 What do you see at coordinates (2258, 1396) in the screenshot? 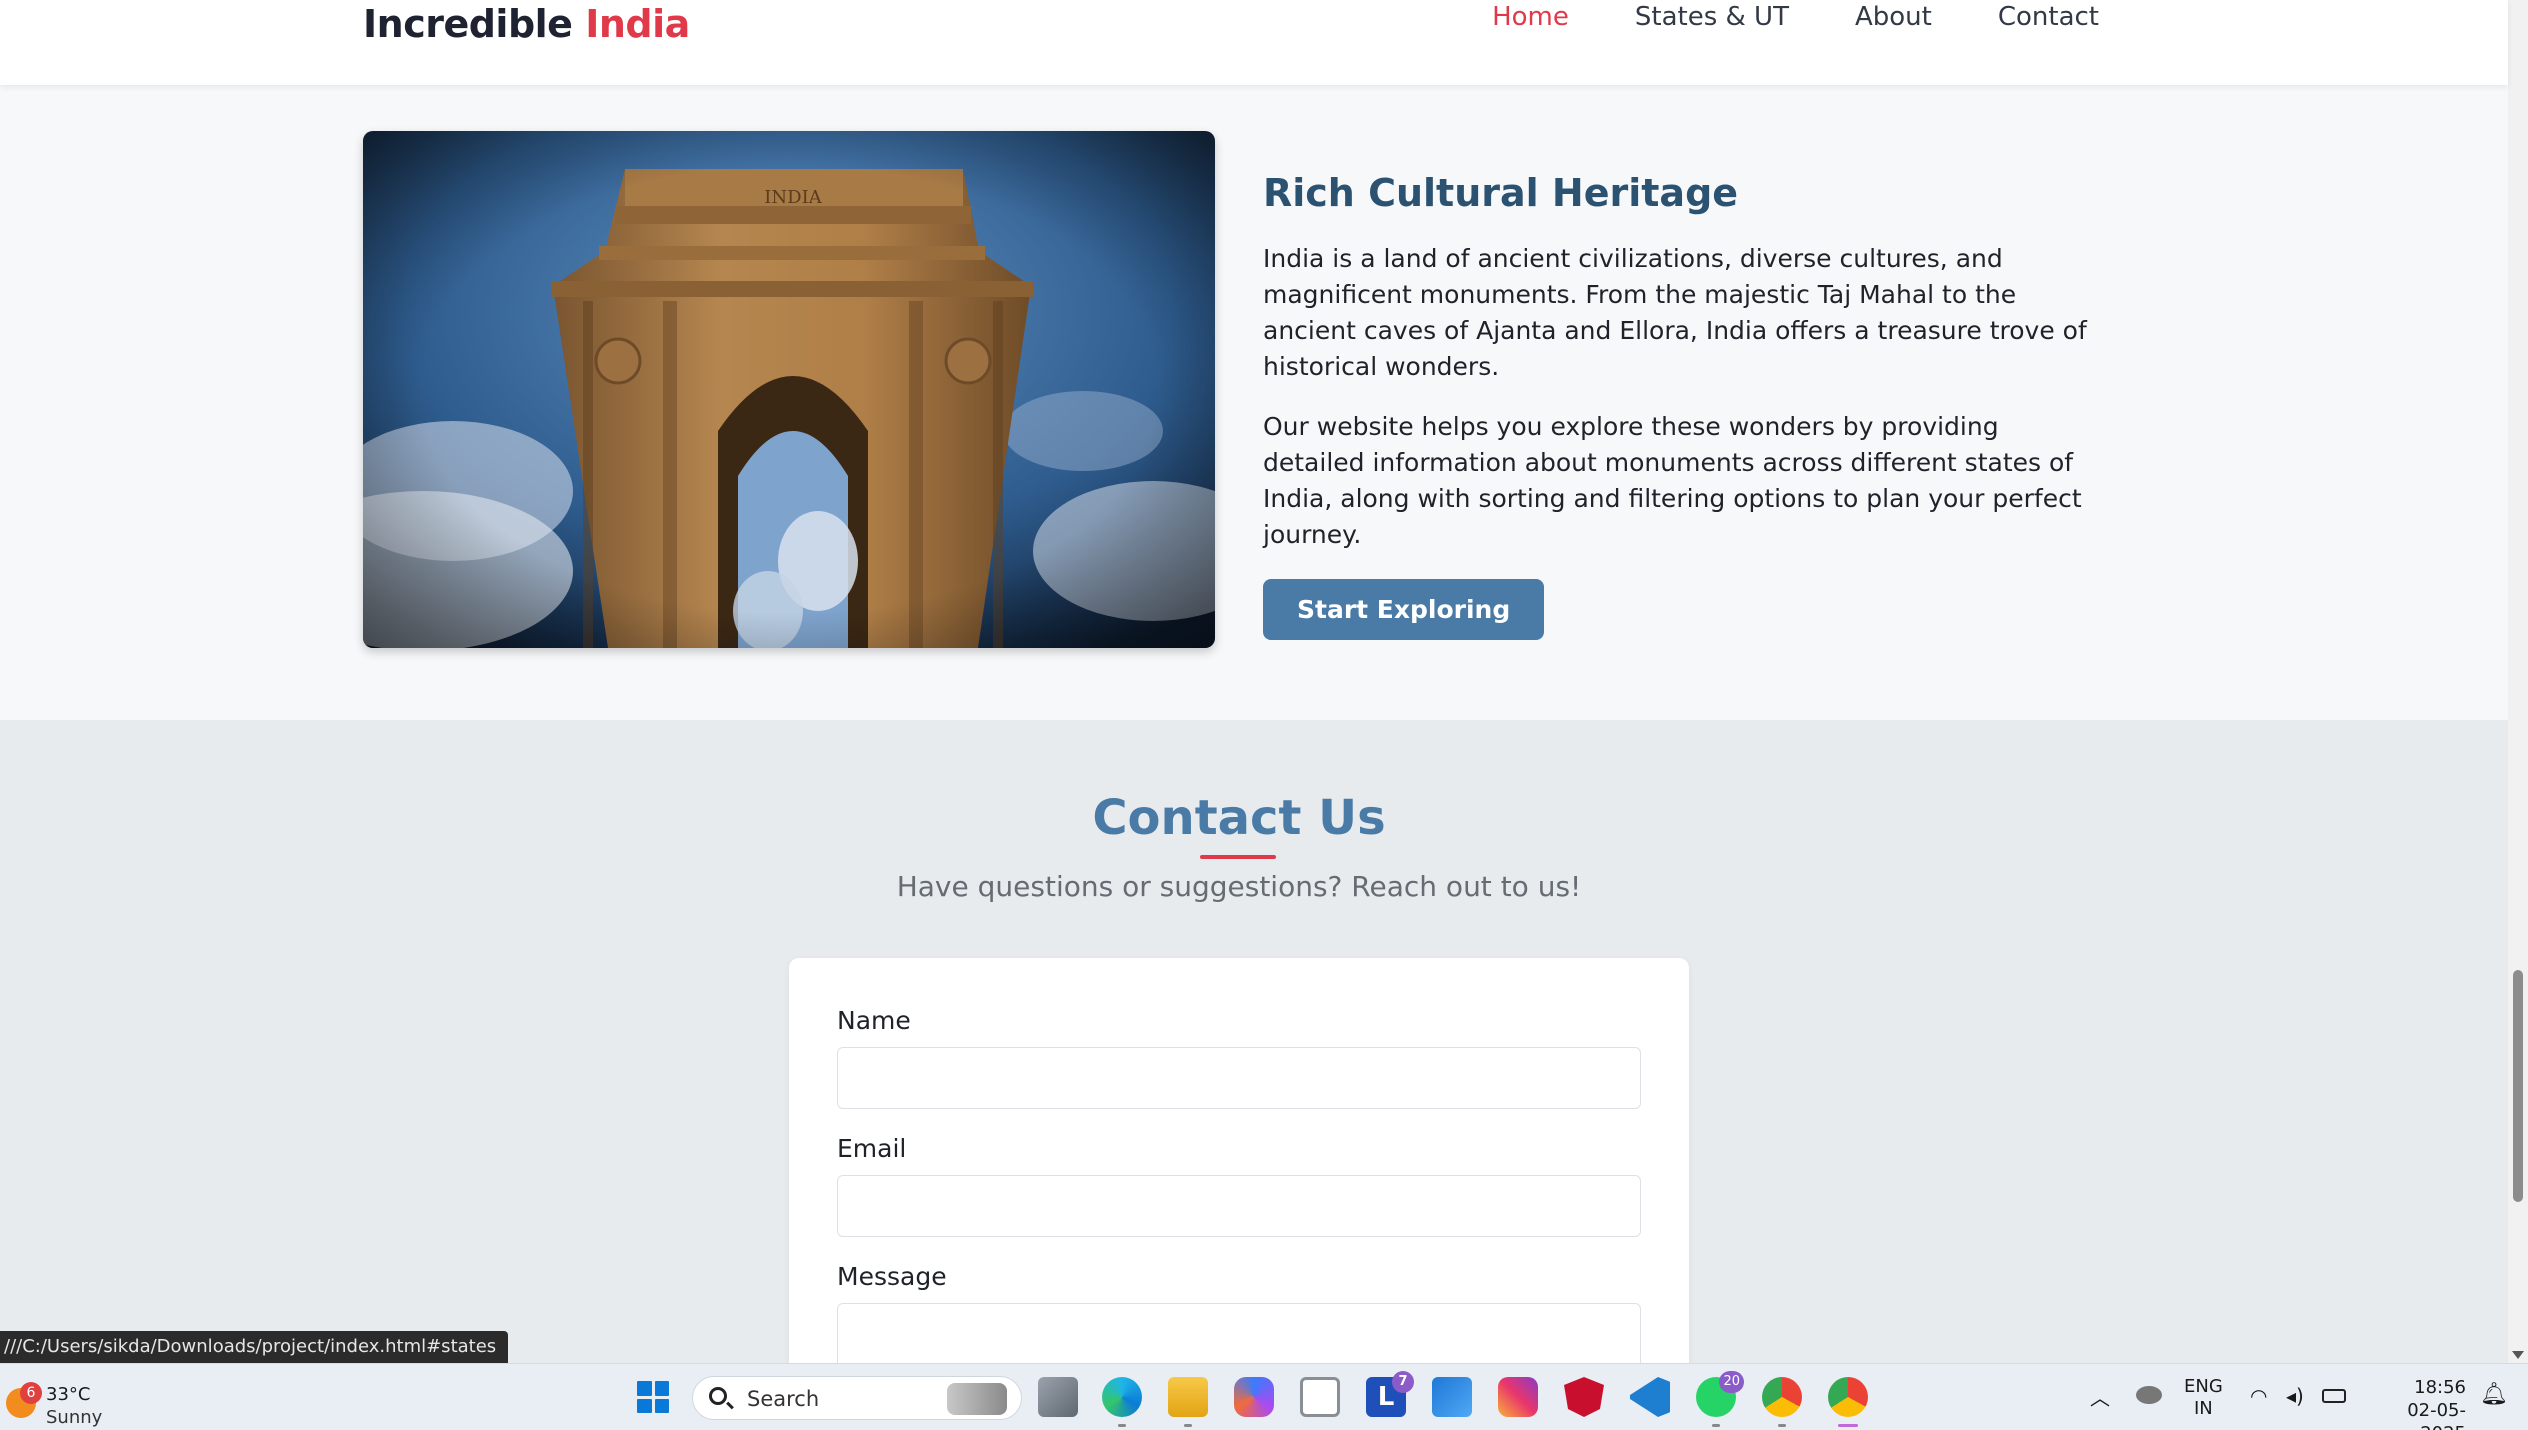
I see `wifi-icon: ◠` at bounding box center [2258, 1396].